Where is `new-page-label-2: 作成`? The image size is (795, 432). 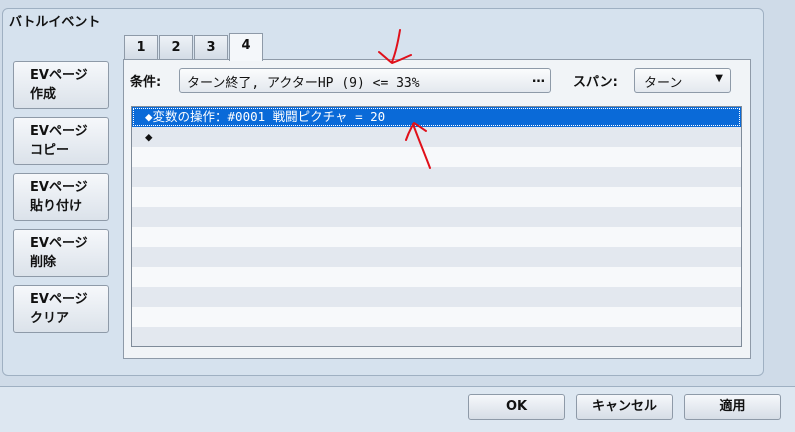 new-page-label-2: 作成 is located at coordinates (43, 94).